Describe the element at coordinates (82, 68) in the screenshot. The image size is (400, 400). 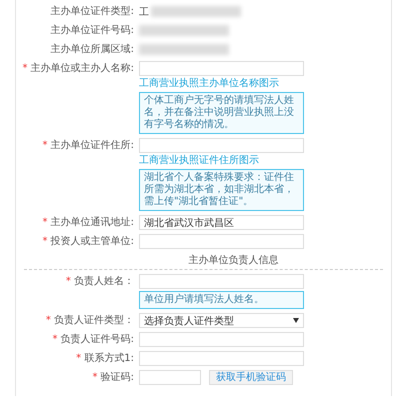
I see `field-label: 主办单位或主办人名称:` at that location.